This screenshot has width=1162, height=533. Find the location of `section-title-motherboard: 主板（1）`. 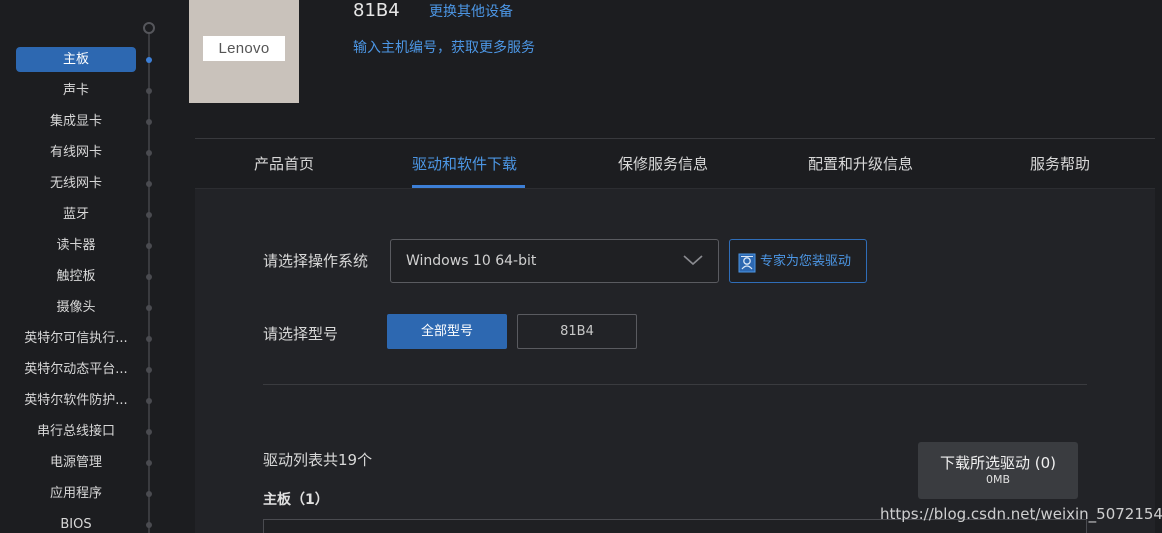

section-title-motherboard: 主板（1） is located at coordinates (296, 500).